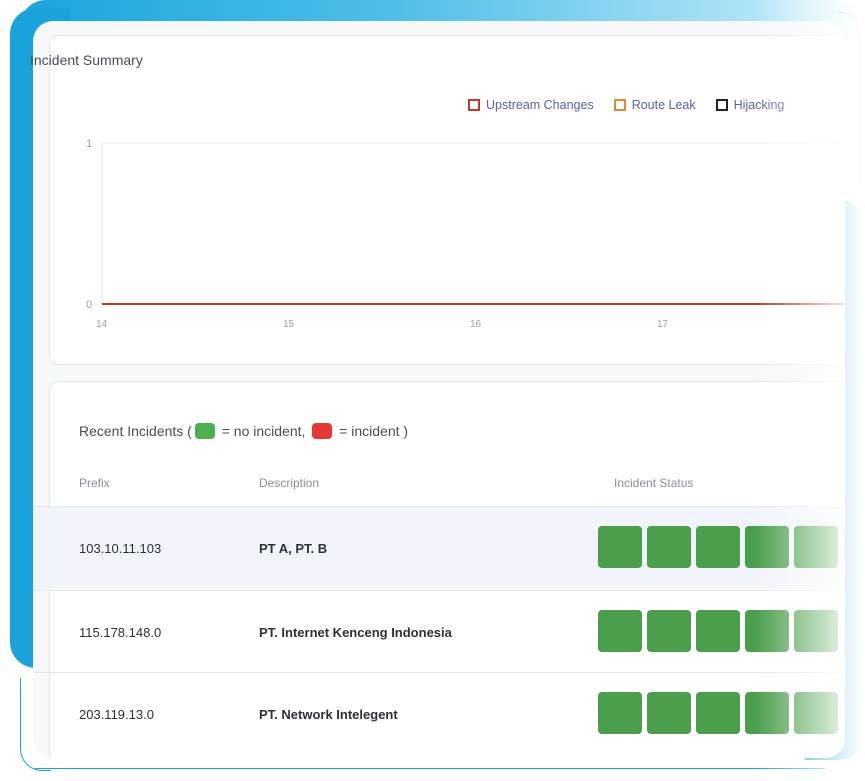 Image resolution: width=865 pixels, height=781 pixels. What do you see at coordinates (89, 144) in the screenshot?
I see `y-tick-label: 1` at bounding box center [89, 144].